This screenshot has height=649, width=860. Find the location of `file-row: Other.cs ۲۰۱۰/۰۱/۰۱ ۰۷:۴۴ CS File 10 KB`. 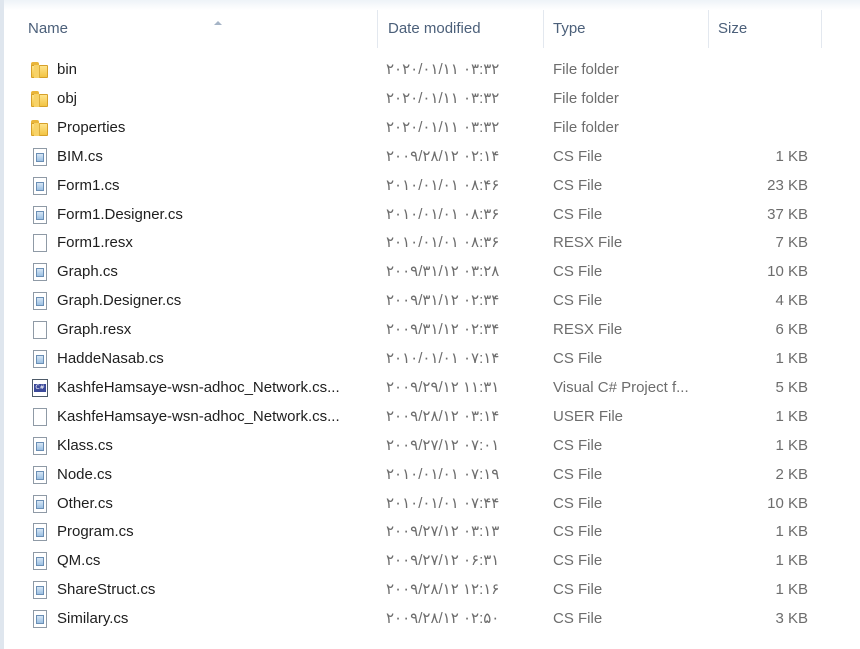

file-row: Other.cs ۲۰۱۰/۰۱/۰۱ ۰۷:۴۴ CS File 10 KB is located at coordinates (430, 503).